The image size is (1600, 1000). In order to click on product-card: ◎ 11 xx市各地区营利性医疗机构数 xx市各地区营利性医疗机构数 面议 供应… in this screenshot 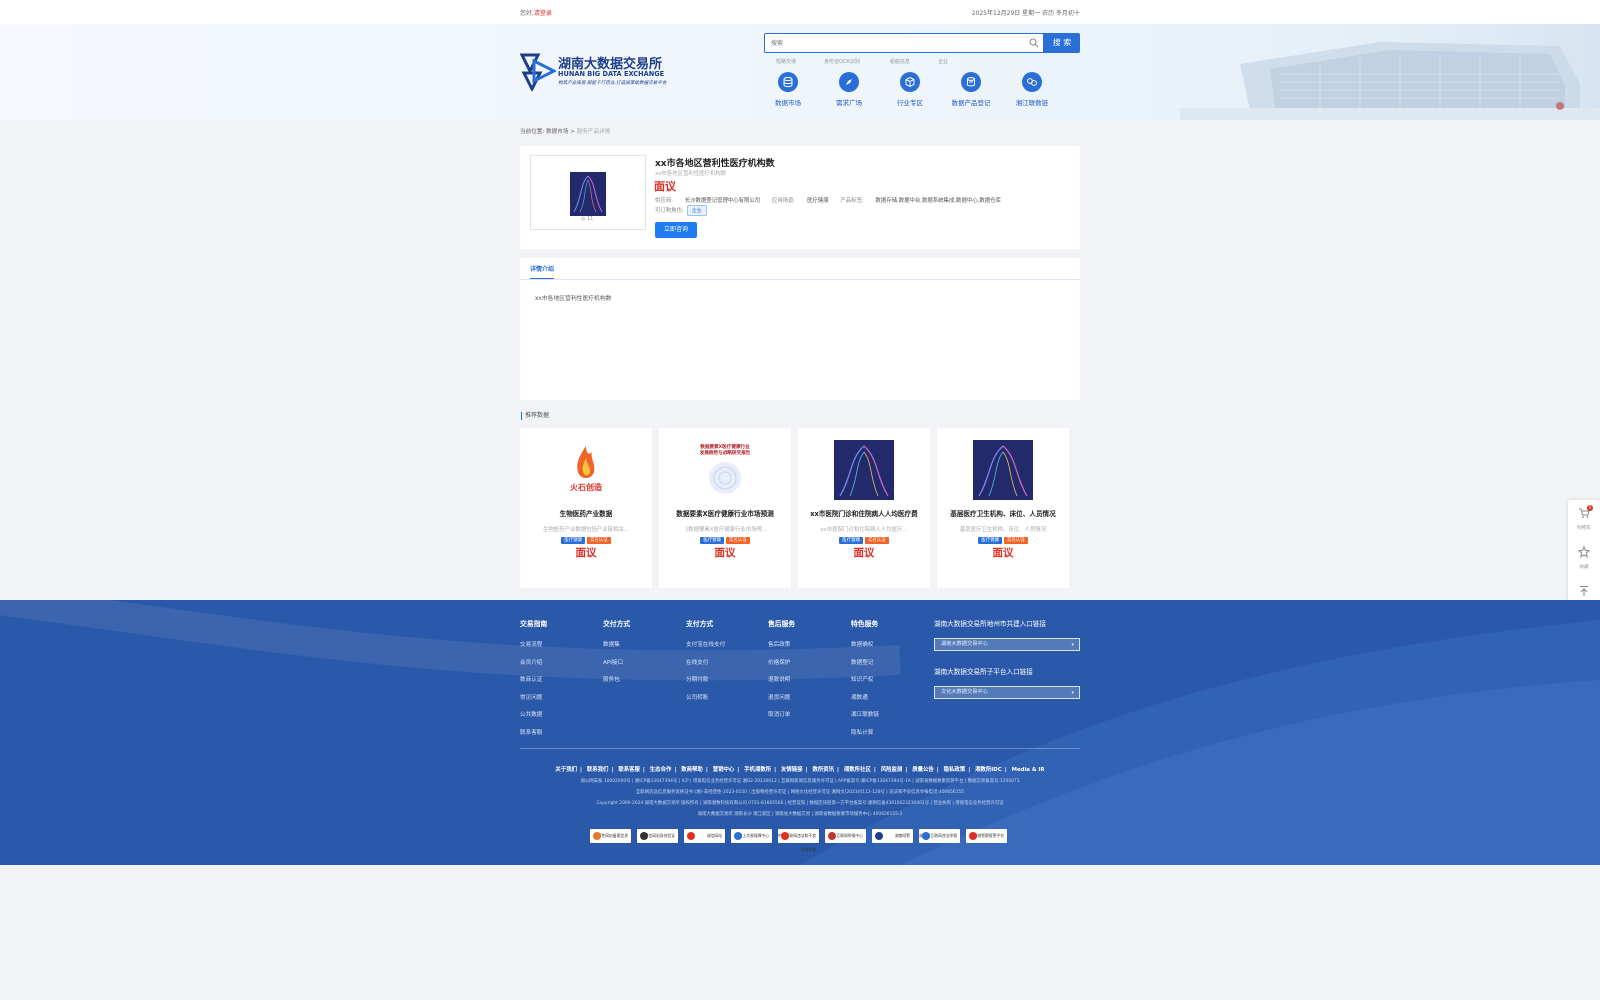, I will do `click(800, 197)`.